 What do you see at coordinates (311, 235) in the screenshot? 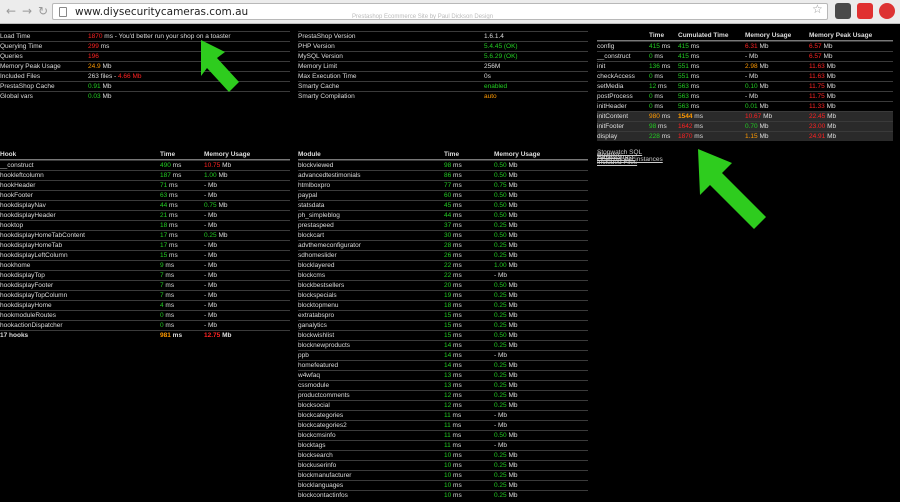
I see `module-name: blockcart` at bounding box center [311, 235].